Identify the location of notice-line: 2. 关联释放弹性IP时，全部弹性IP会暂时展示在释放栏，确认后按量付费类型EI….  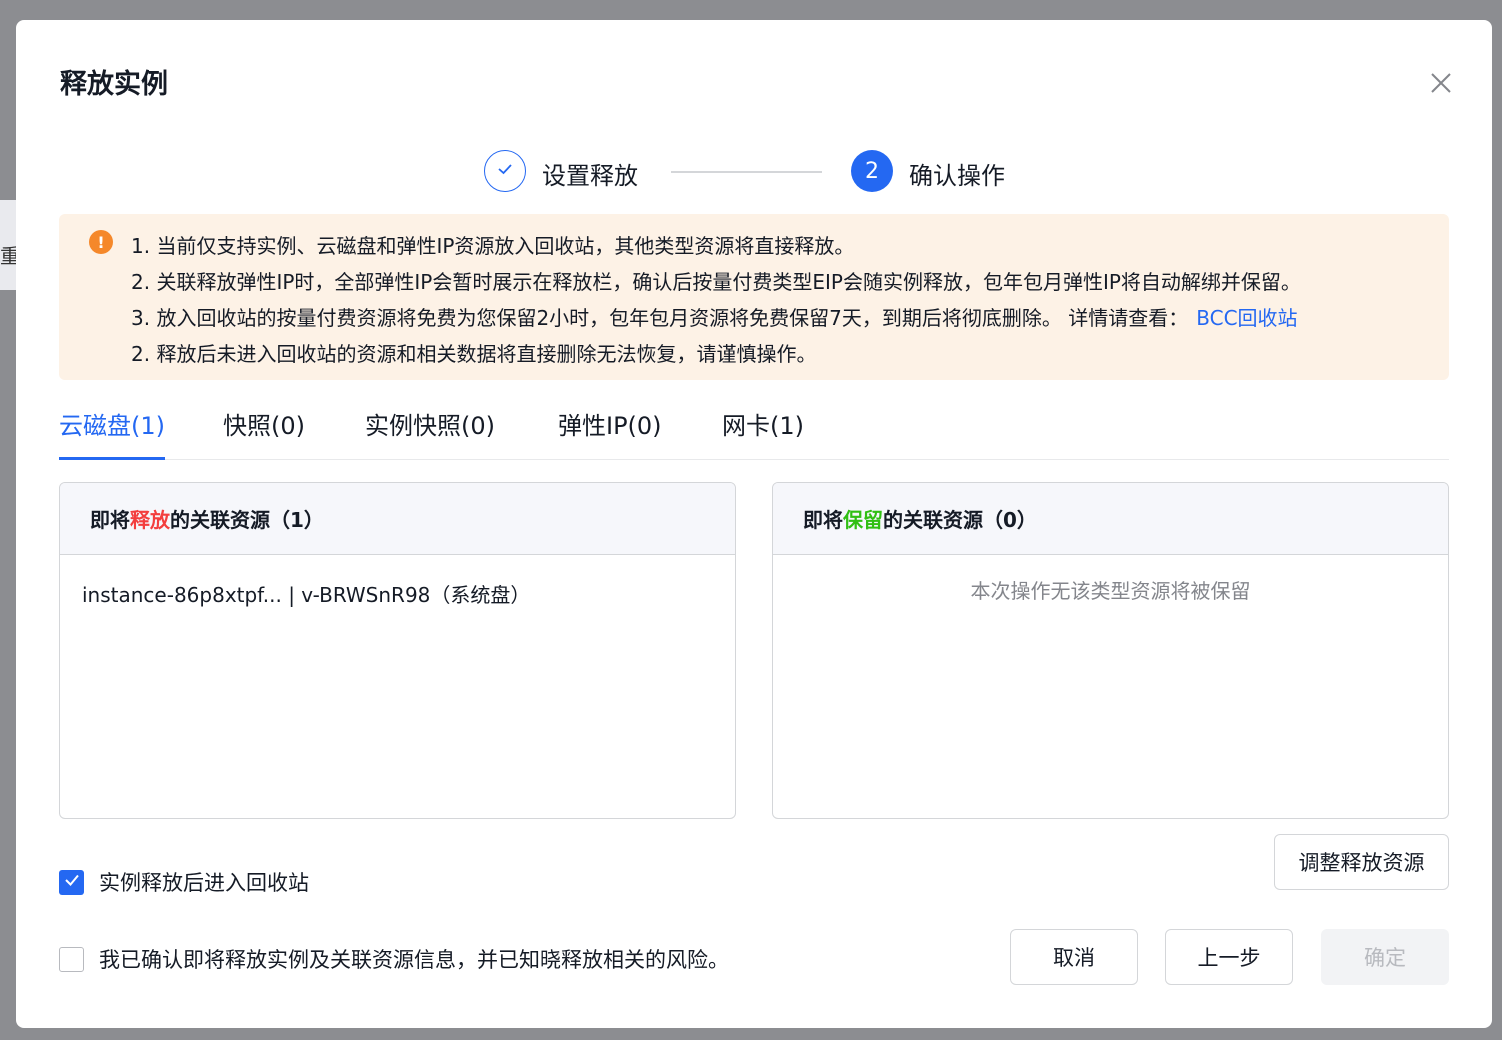
(716, 282).